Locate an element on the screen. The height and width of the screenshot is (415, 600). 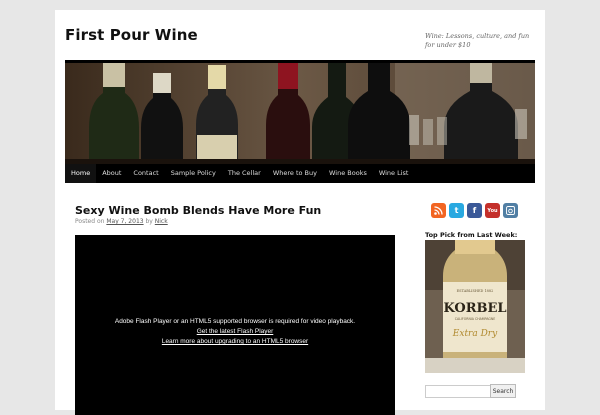
post-author-link: Nick is located at coordinates (161, 221).